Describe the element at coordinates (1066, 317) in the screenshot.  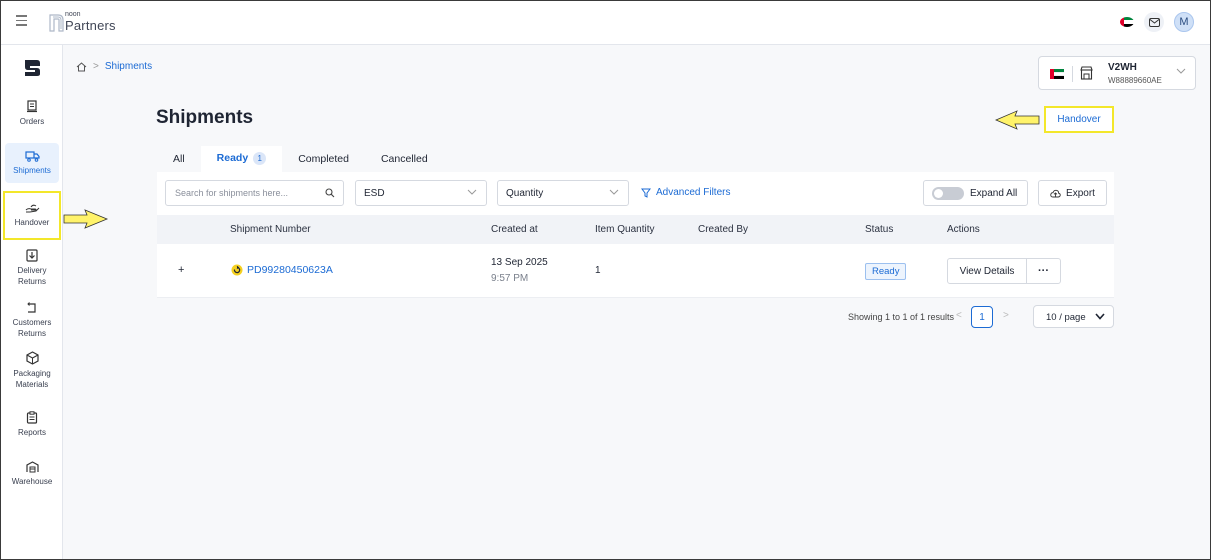
I see `page-size-value: 10 / page` at that location.